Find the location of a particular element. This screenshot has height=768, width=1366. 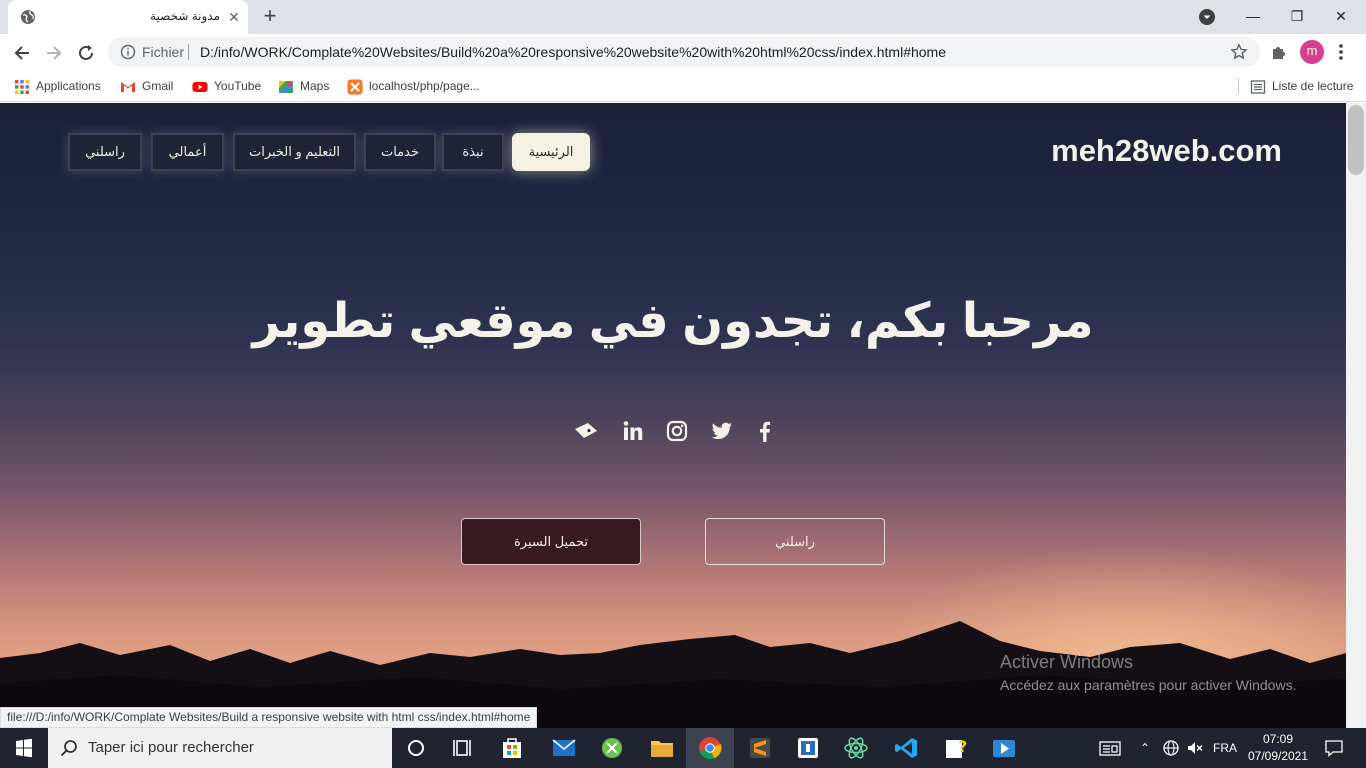

youtube-icon is located at coordinates (200, 86).